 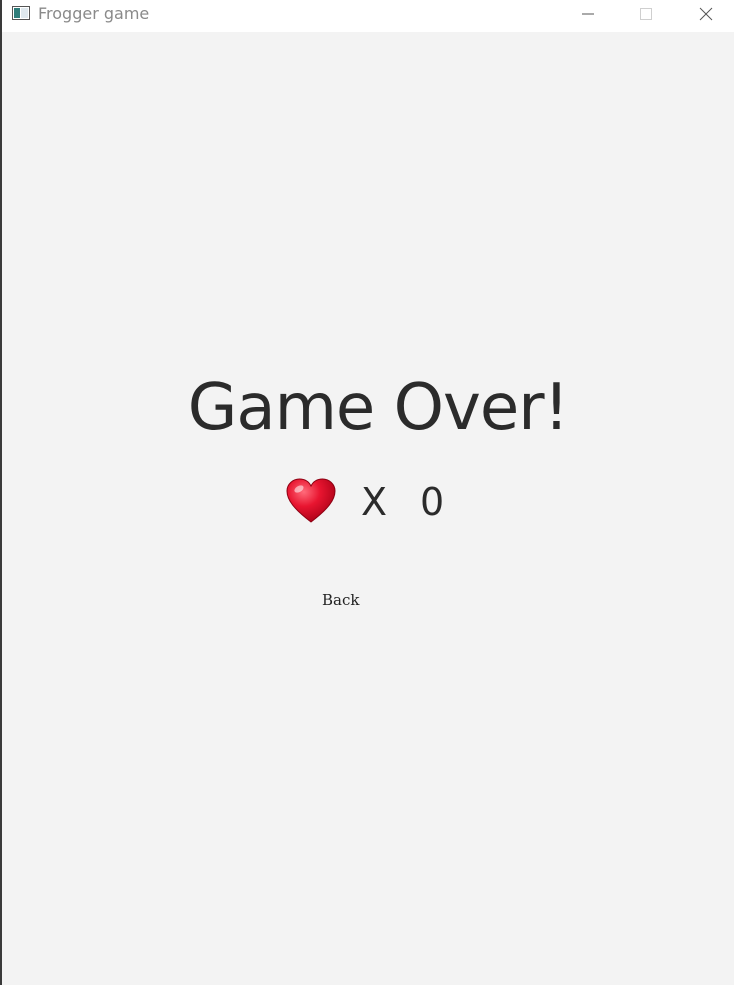 What do you see at coordinates (432, 502) in the screenshot?
I see `lives-count: 0` at bounding box center [432, 502].